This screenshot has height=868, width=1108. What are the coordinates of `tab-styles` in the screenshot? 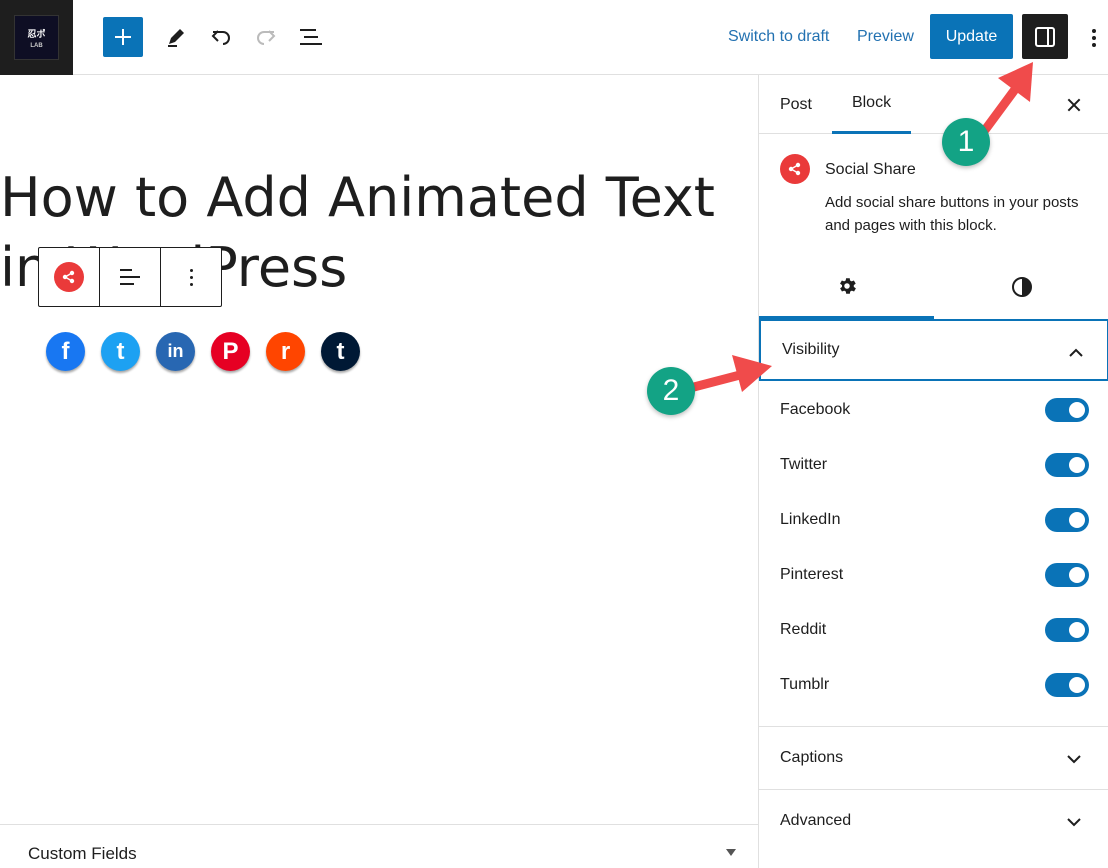 It's located at (1021, 287).